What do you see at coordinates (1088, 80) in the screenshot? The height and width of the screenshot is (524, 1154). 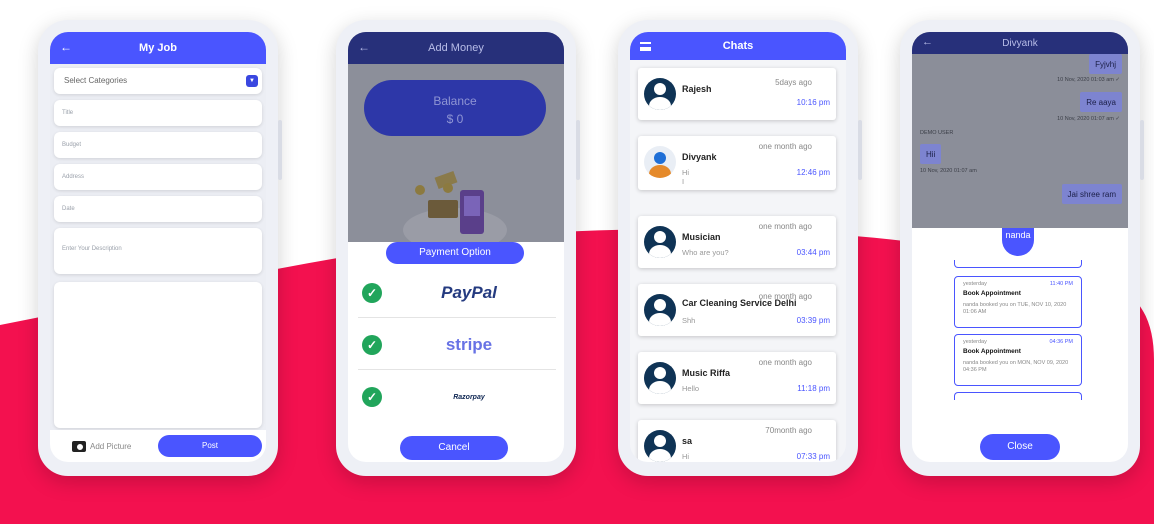 I see `message-meta: 10 Nov, 2020 01:03 am ✓` at bounding box center [1088, 80].